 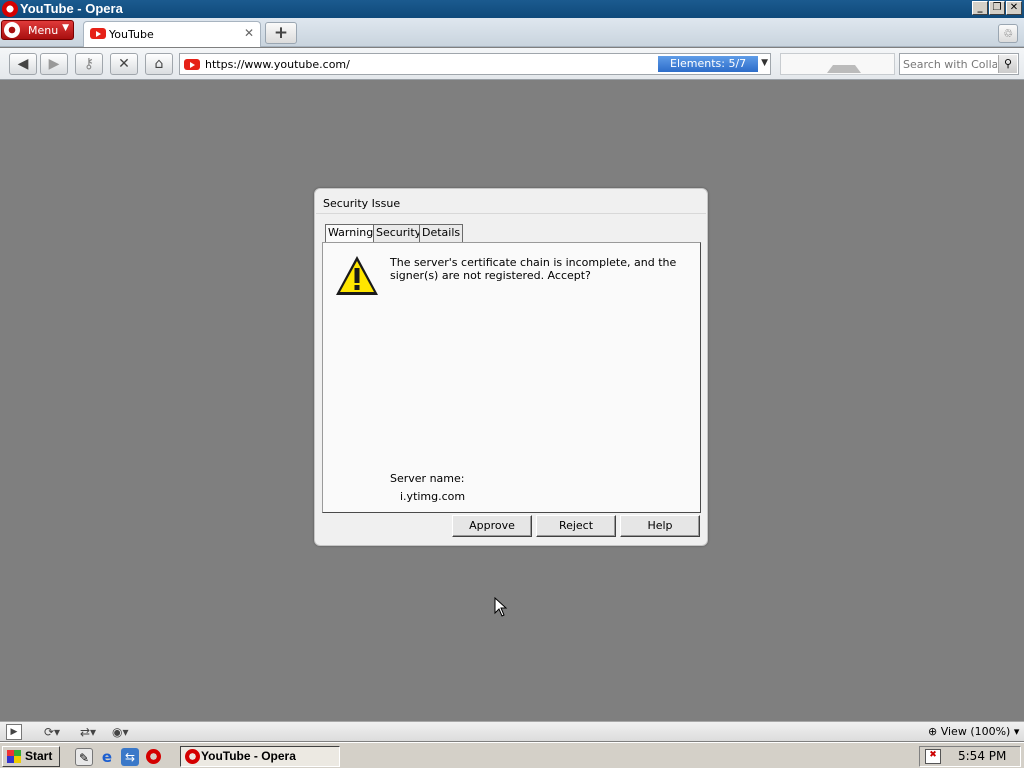 I want to click on zoom-level: View (100%), so click(x=975, y=731).